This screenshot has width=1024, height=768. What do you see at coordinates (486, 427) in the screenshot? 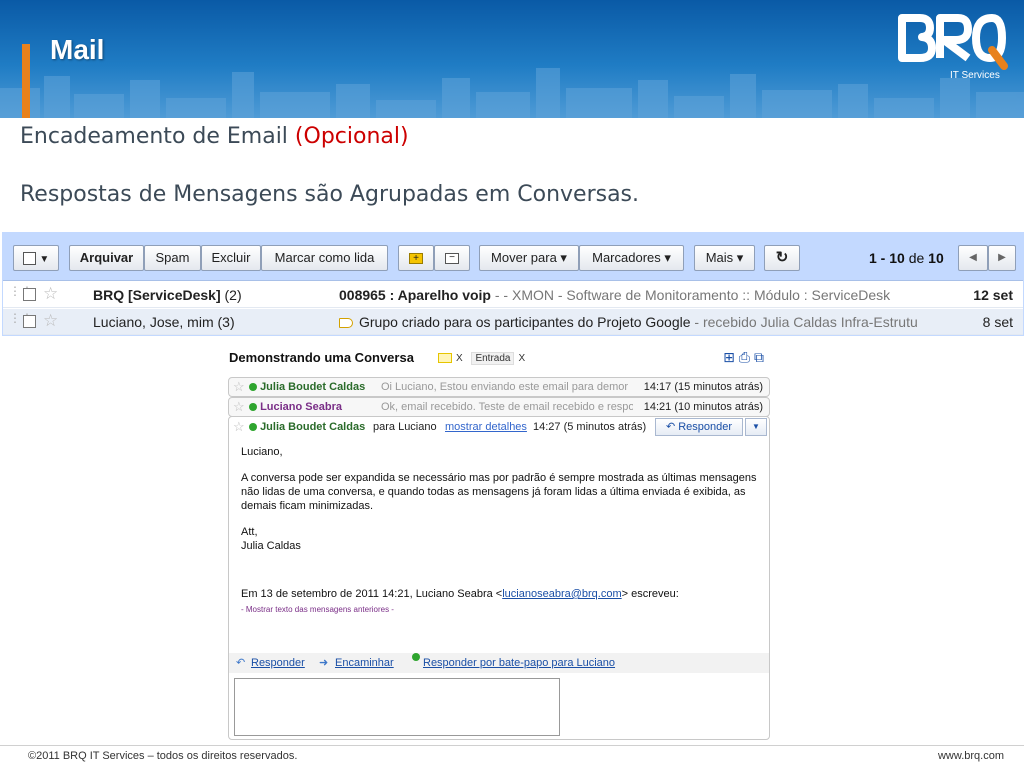
I see `show-details-link: mostrar detalhes` at bounding box center [486, 427].